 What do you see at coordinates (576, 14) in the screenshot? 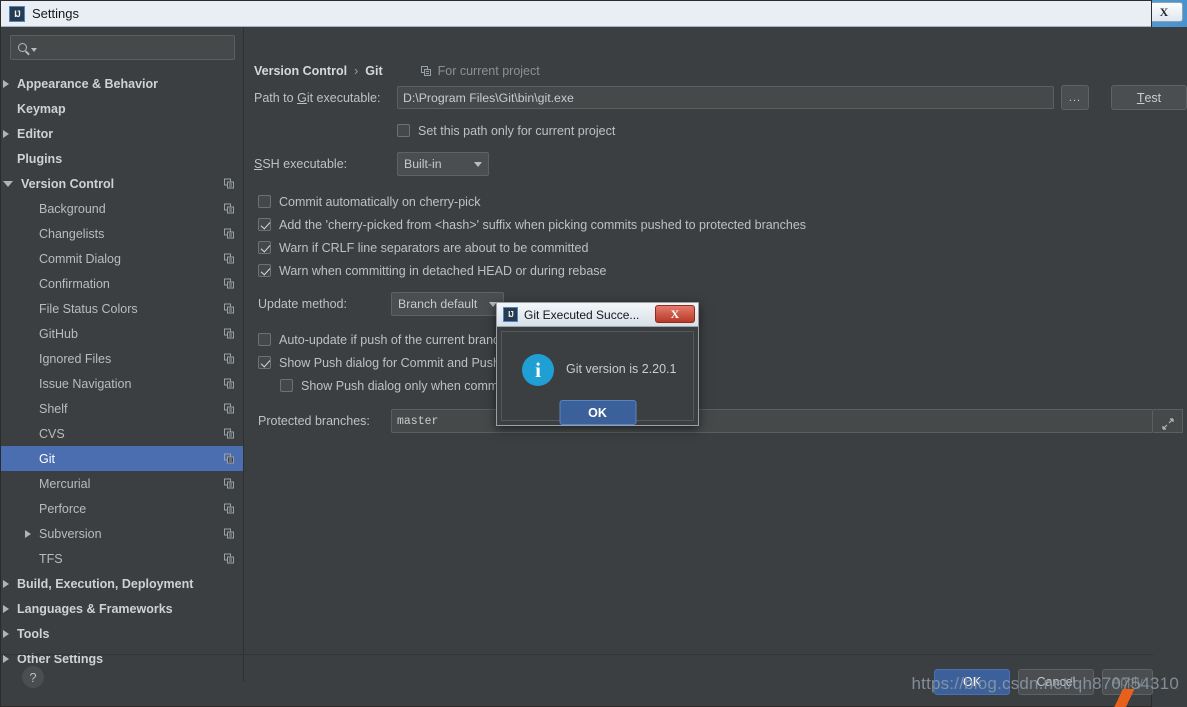
I see `title-bar: IJ Settings` at bounding box center [576, 14].